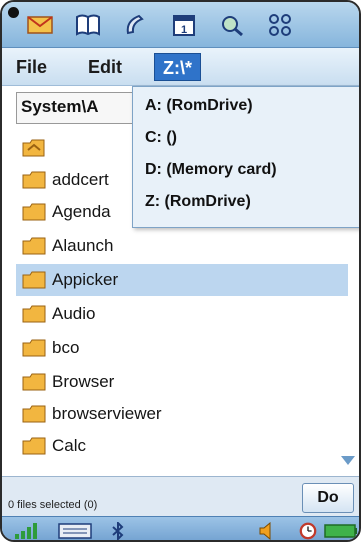  I want to click on list-item-selected: Appicker, so click(182, 280).